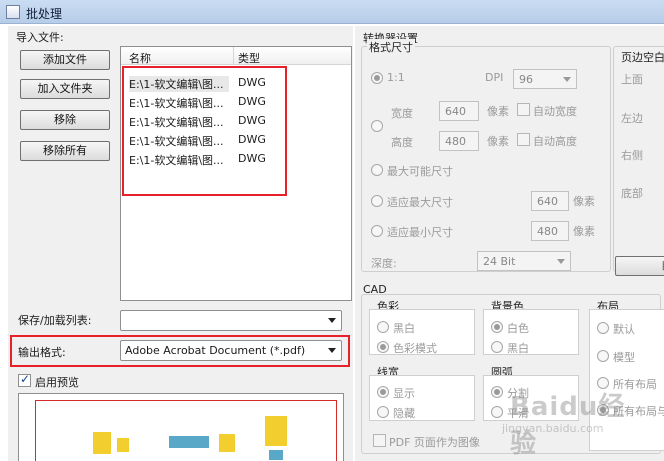  Describe the element at coordinates (404, 413) in the screenshot. I see `lineweight-hide-label: 隐藏` at that location.